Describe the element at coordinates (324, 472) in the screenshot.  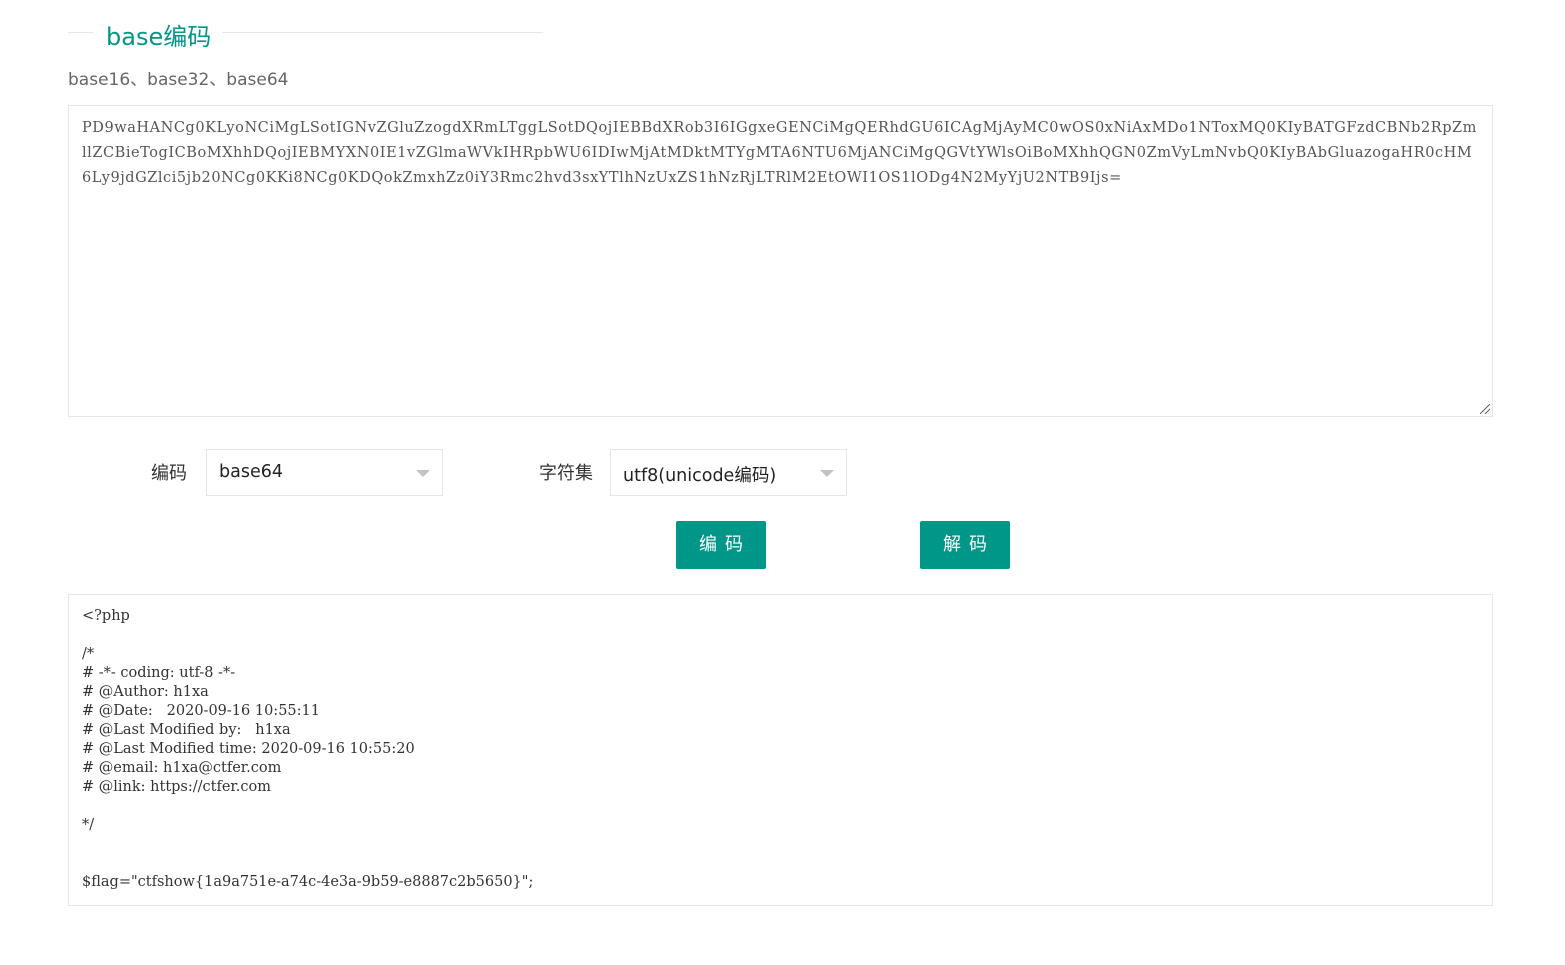
I see `encoding-select: base64` at that location.